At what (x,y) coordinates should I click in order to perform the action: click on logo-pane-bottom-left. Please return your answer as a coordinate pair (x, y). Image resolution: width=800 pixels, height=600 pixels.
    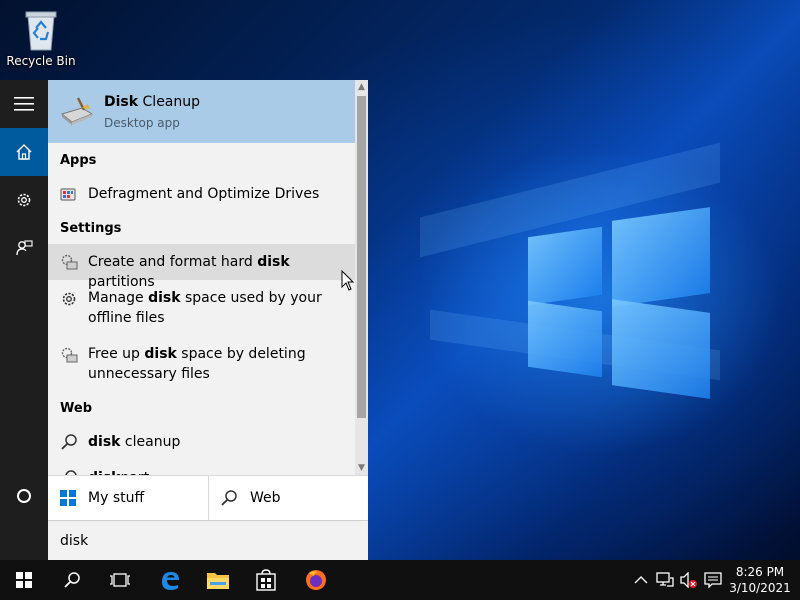
    Looking at the image, I should click on (565, 339).